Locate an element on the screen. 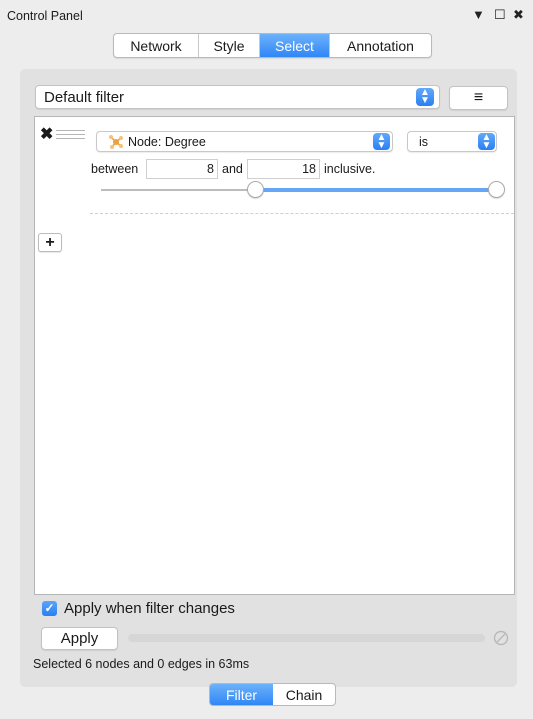 This screenshot has height=719, width=533. column-select-value: Node: Degree is located at coordinates (167, 142).